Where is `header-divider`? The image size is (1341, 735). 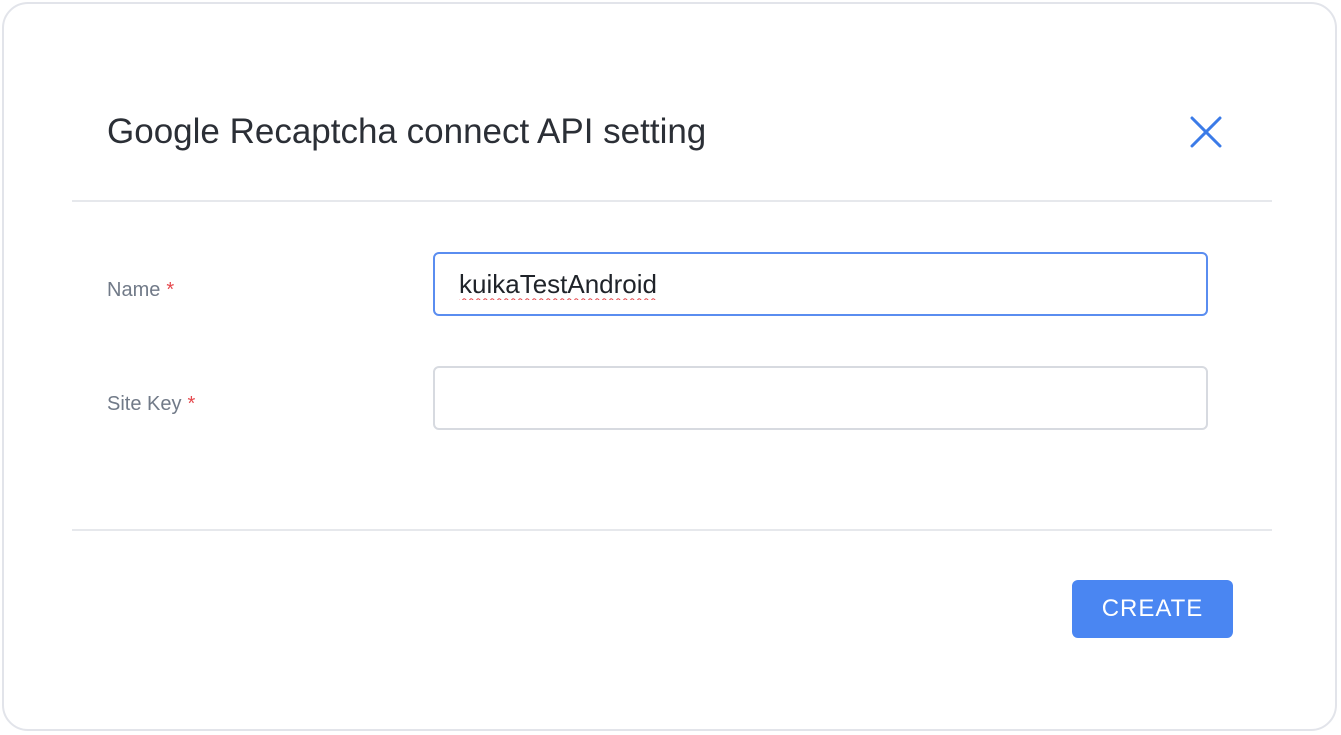
header-divider is located at coordinates (672, 201).